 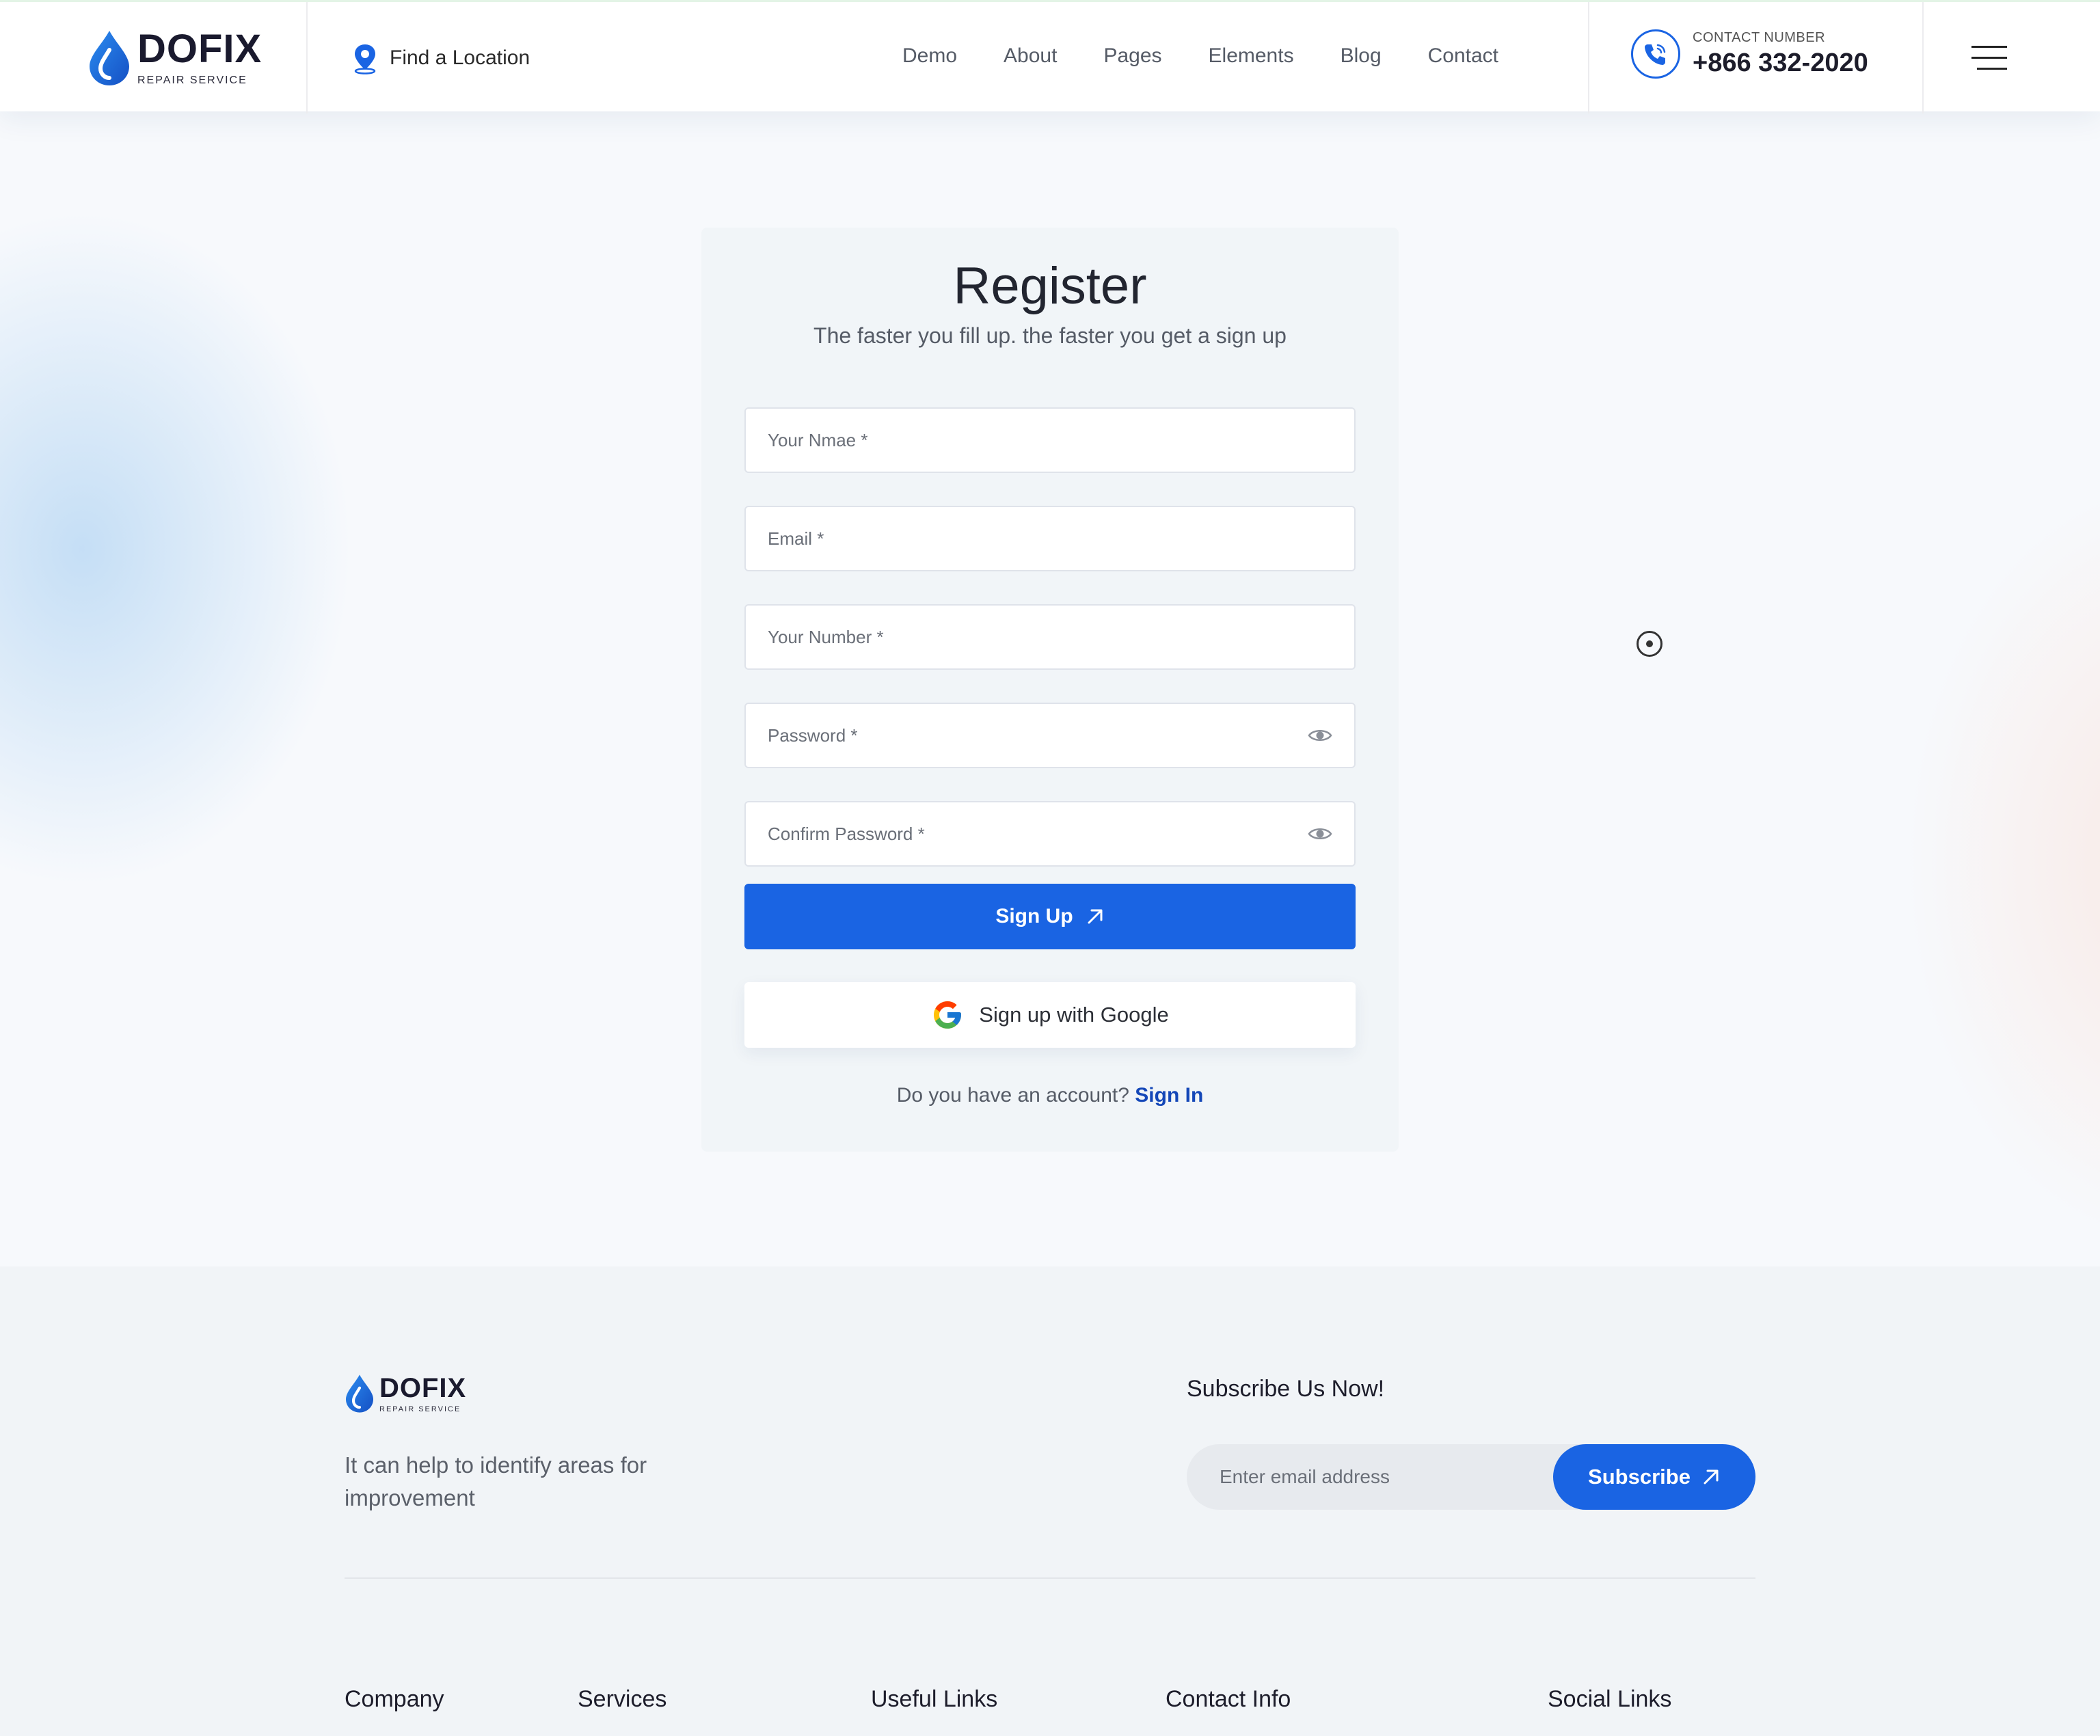 I want to click on menu-icon, so click(x=1989, y=62).